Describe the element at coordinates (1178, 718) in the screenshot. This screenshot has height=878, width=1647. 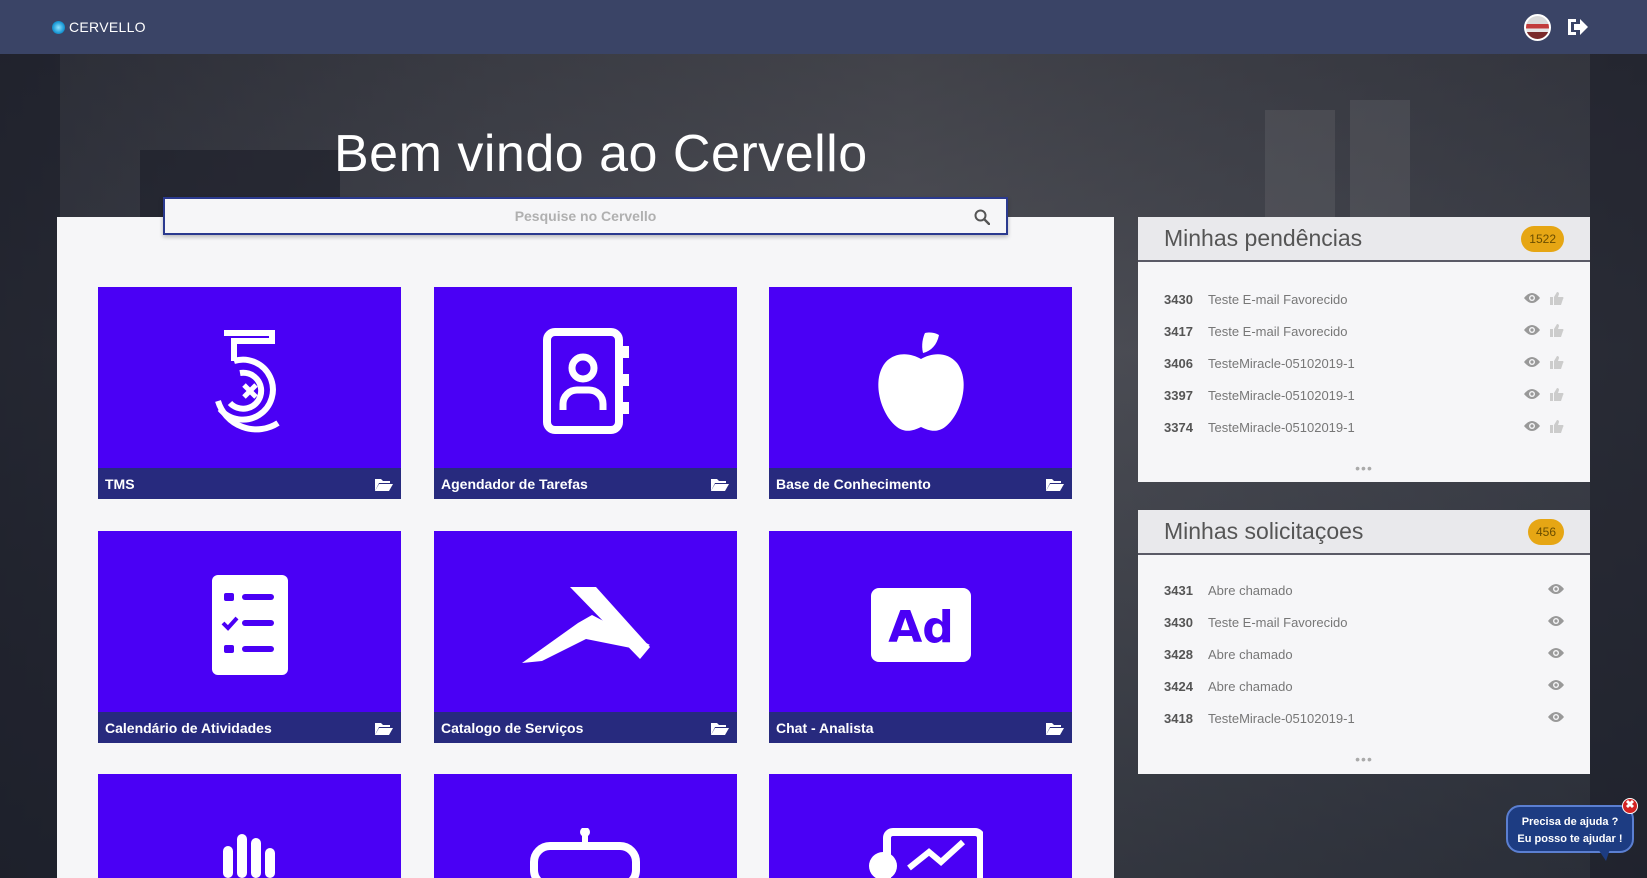
I see `item-id: 3418` at that location.